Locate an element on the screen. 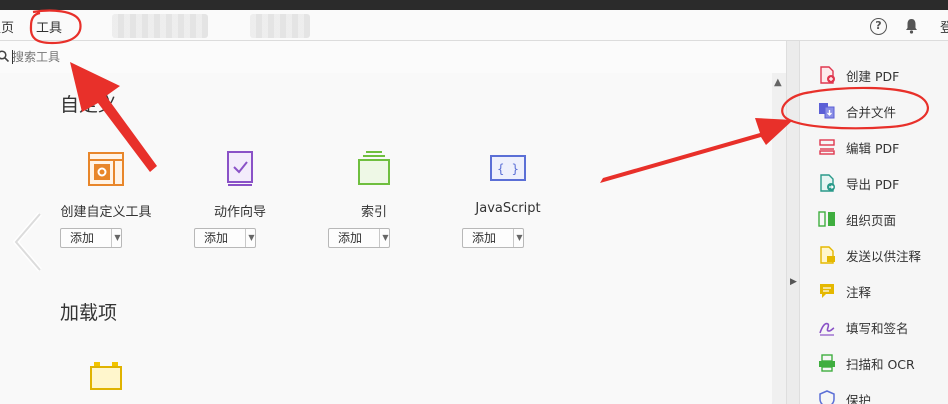 Image resolution: width=948 pixels, height=404 pixels. collapse-panel-icon: ▶ is located at coordinates (793, 282).